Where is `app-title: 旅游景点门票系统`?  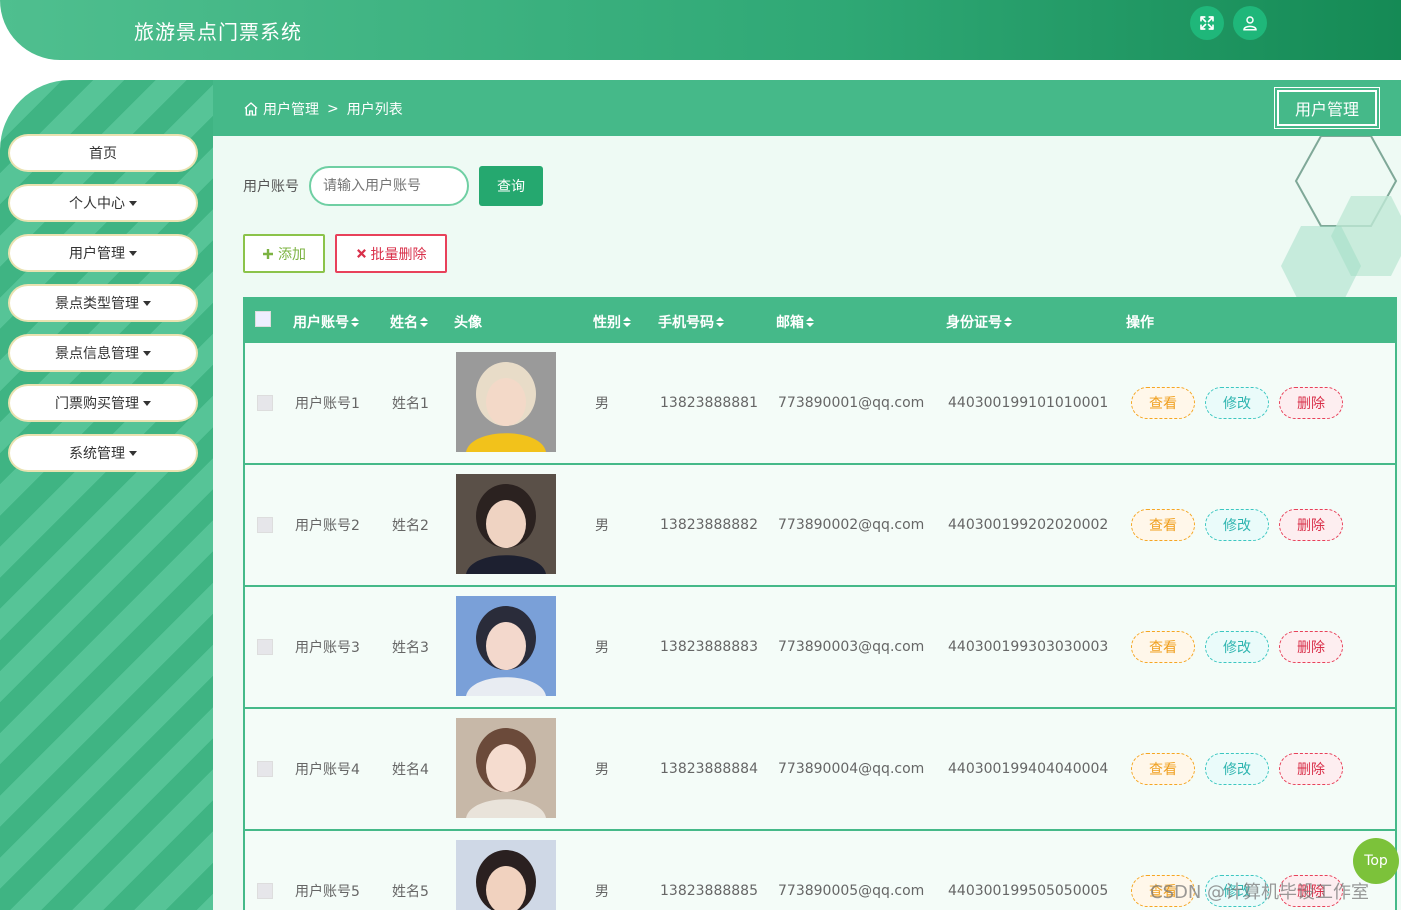
app-title: 旅游景点门票系统 is located at coordinates (218, 32).